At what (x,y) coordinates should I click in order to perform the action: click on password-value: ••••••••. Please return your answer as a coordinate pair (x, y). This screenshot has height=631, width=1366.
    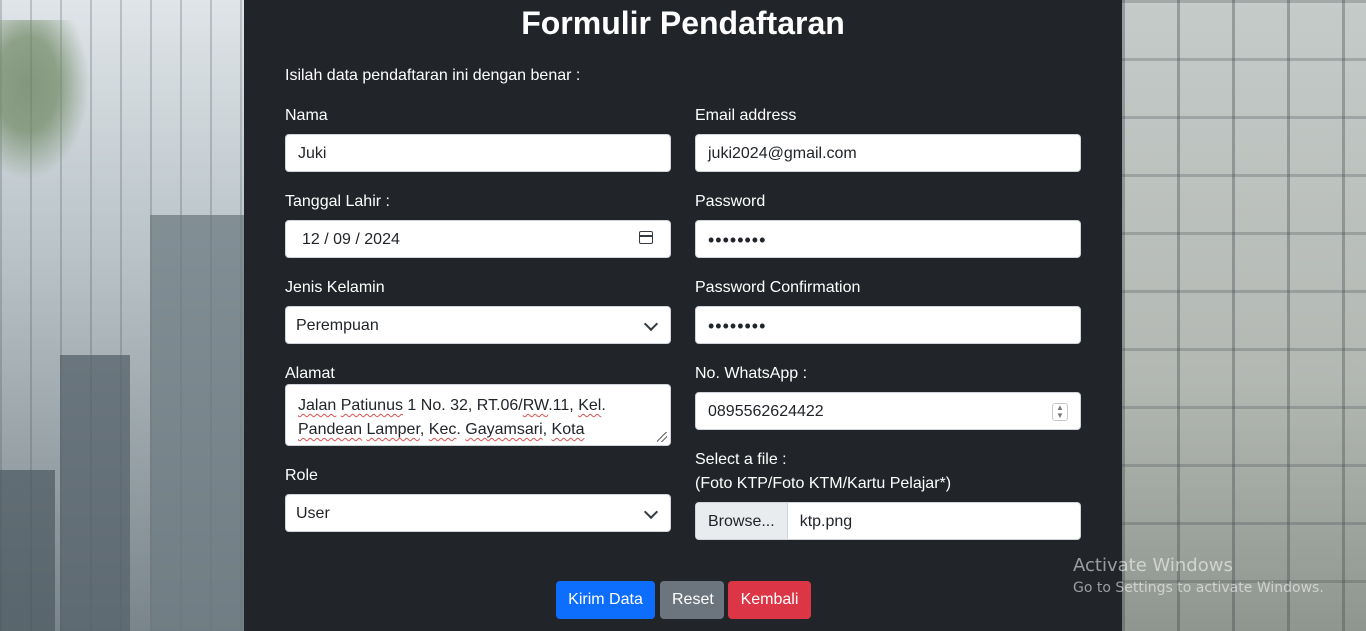
    Looking at the image, I should click on (737, 240).